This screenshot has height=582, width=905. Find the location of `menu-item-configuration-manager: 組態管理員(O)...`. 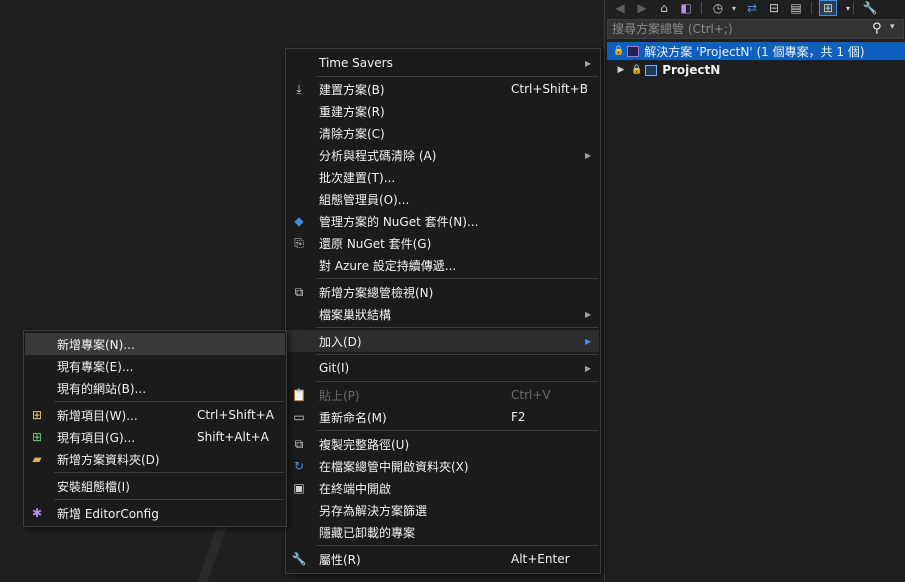

menu-item-configuration-manager: 組態管理員(O)... is located at coordinates (443, 199).